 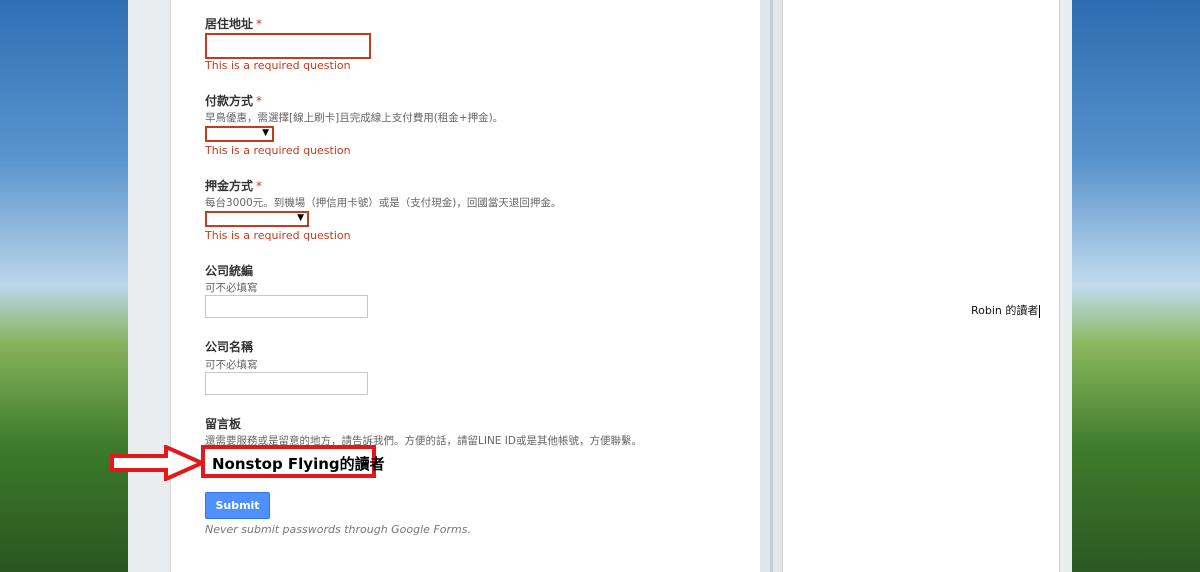 What do you see at coordinates (288, 46) in the screenshot?
I see `address-input` at bounding box center [288, 46].